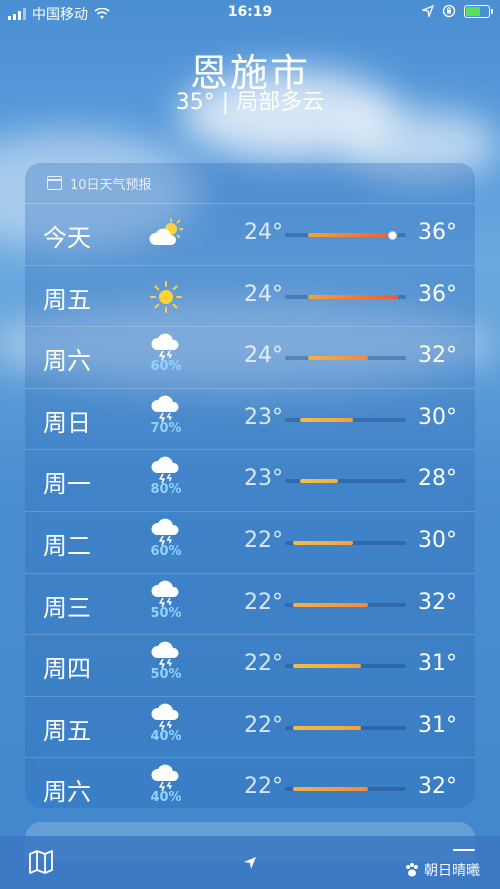  I want to click on day-label: 周一, so click(67, 484).